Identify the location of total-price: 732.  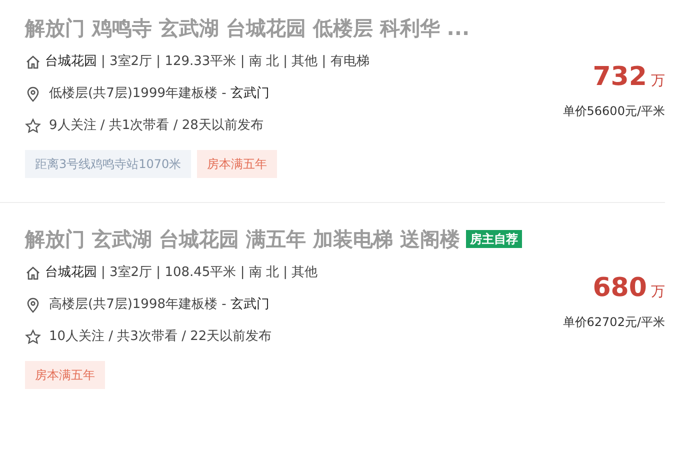
(619, 77).